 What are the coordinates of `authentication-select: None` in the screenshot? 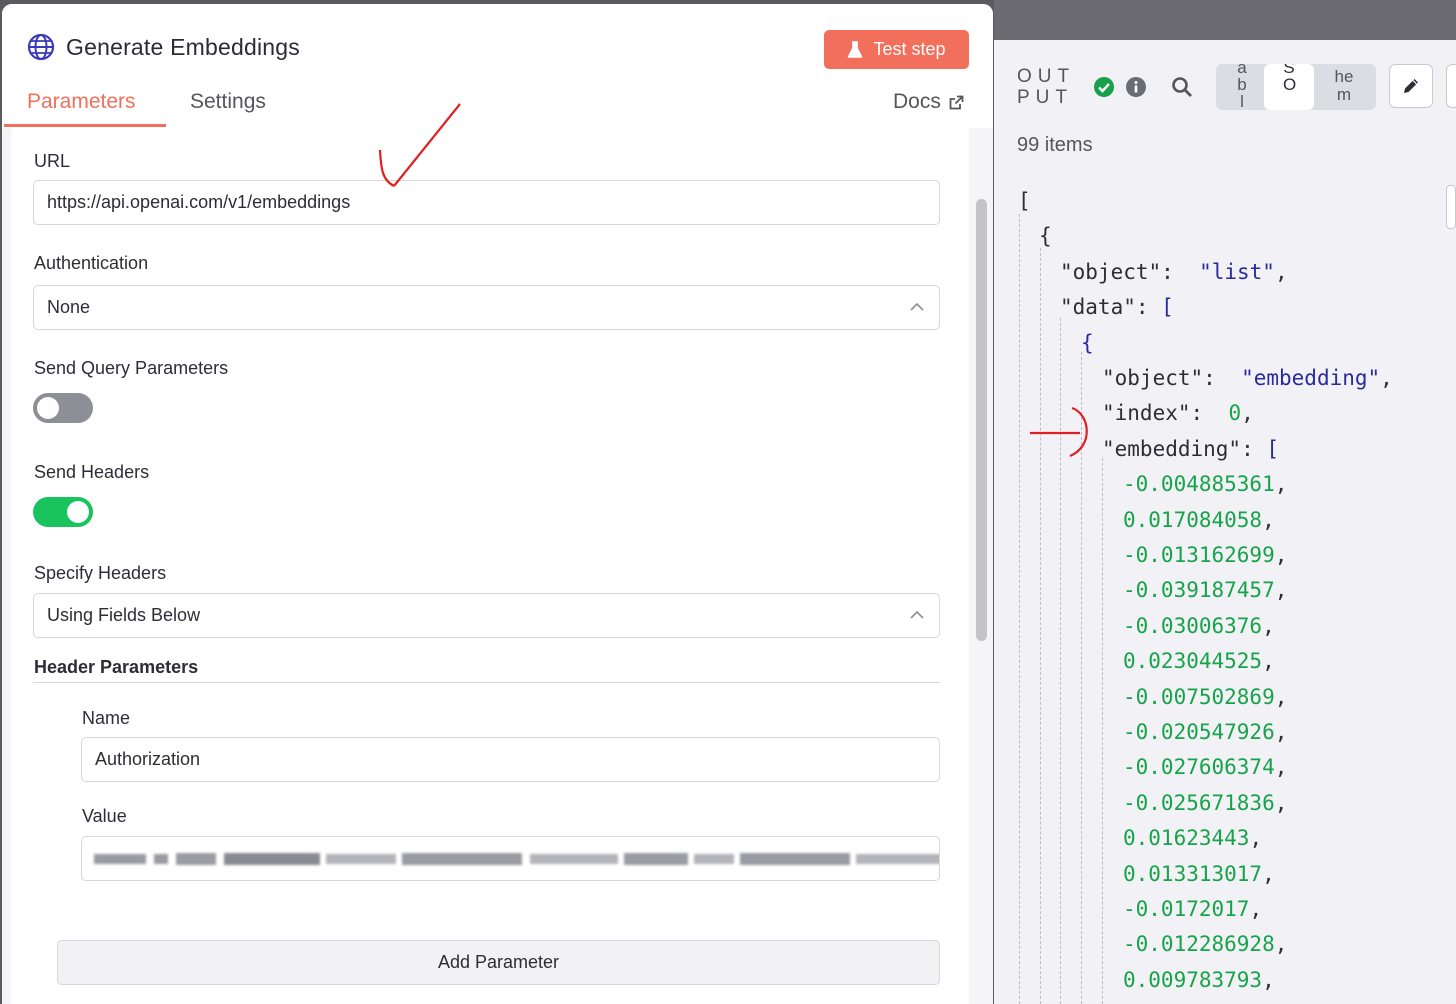 It's located at (486, 307).